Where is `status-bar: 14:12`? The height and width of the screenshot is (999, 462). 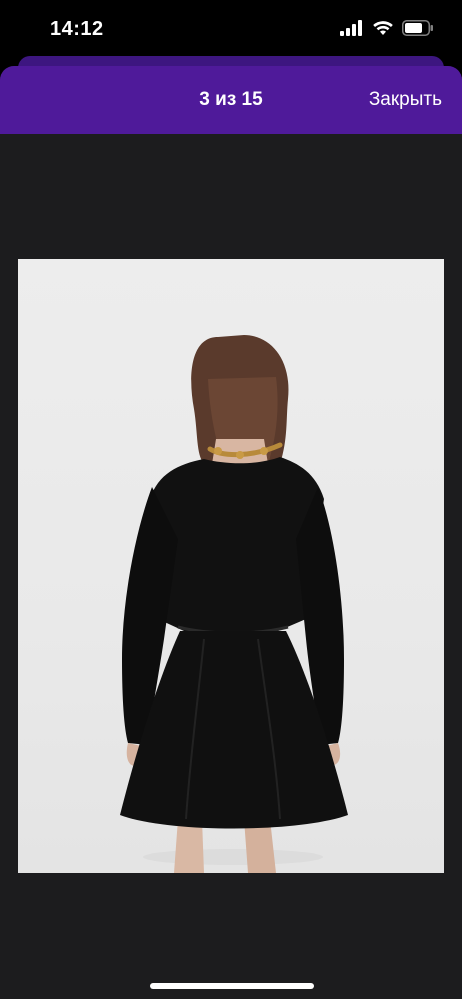
status-bar: 14:12 is located at coordinates (231, 30).